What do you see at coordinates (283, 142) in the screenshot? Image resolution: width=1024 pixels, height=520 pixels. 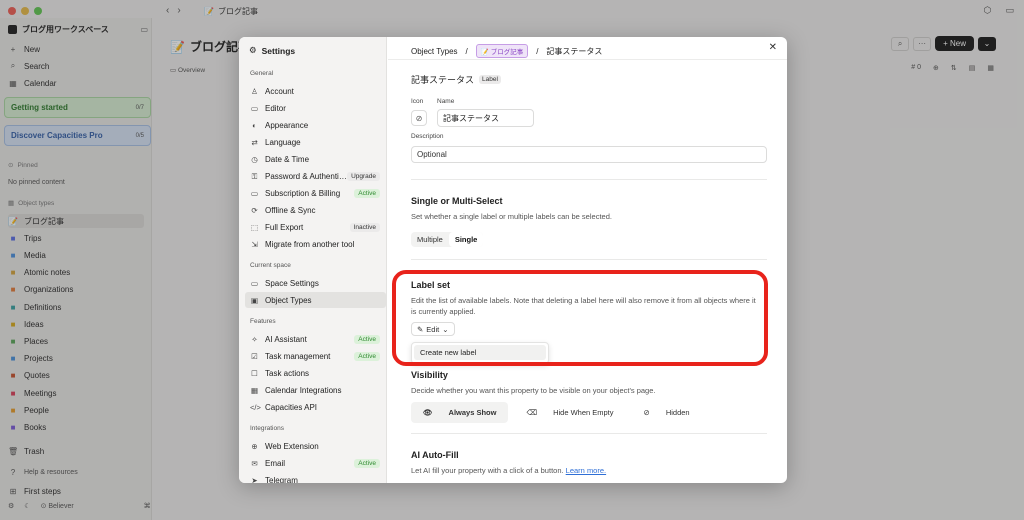 I see `settings-item-label: Language` at bounding box center [283, 142].